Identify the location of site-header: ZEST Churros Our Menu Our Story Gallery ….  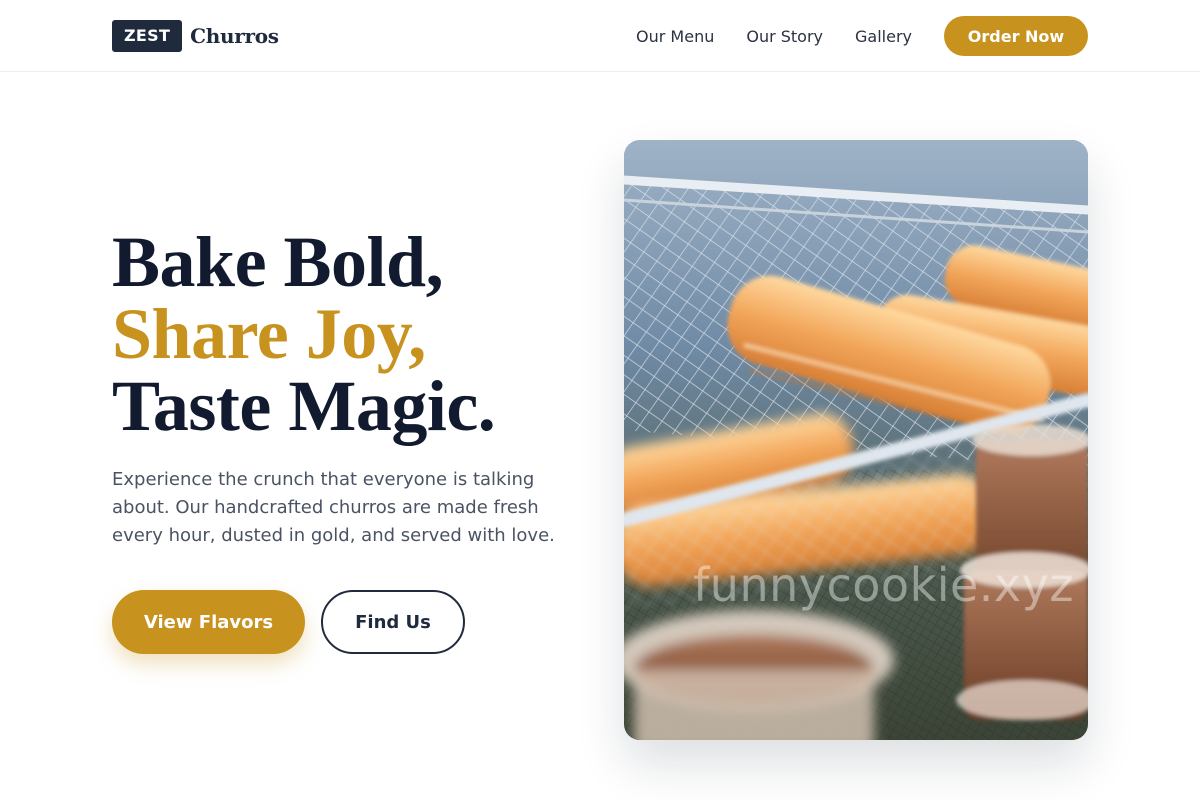
(600, 36).